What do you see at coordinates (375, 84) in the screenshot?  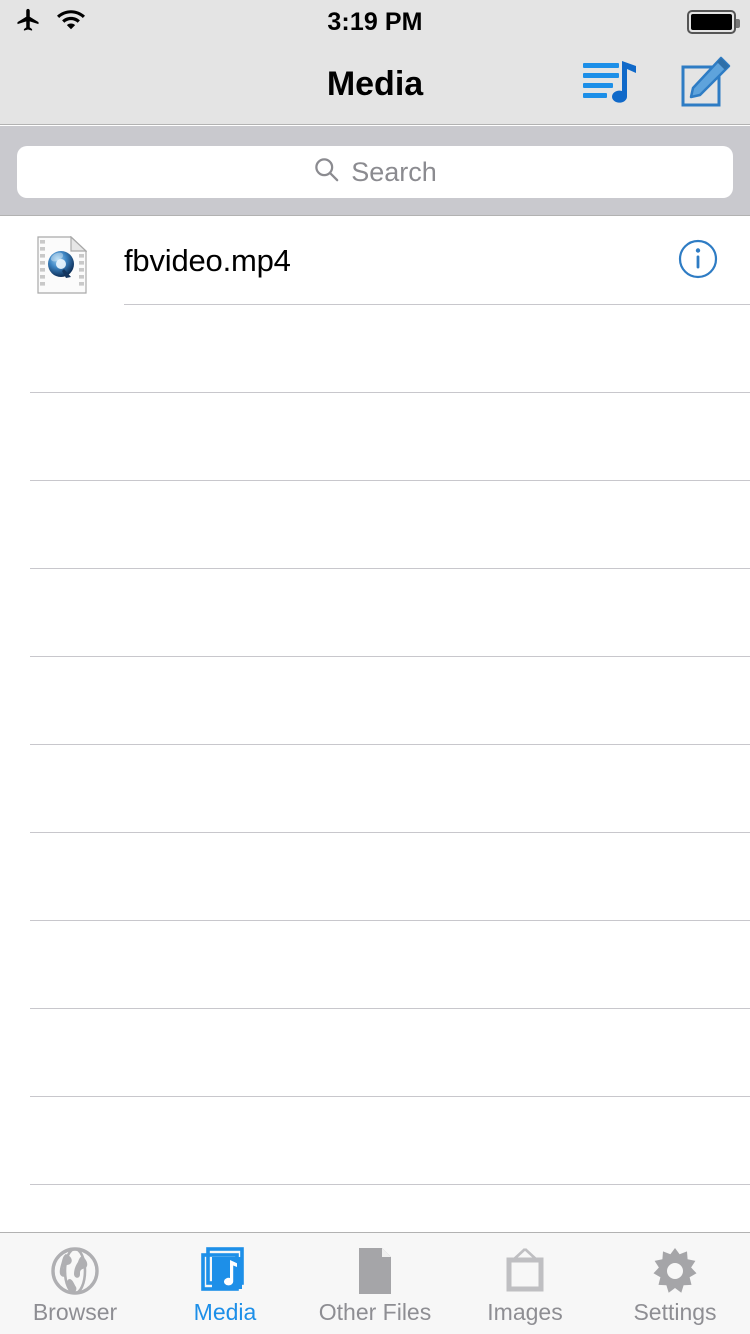 I see `navigation-bar: Media` at bounding box center [375, 84].